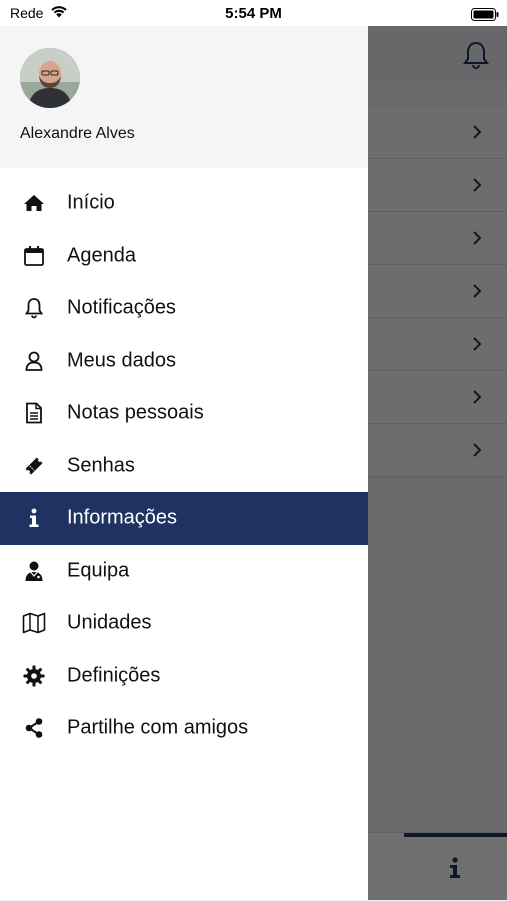 This screenshot has width=507, height=901. What do you see at coordinates (34, 466) in the screenshot?
I see `ticket-icon` at bounding box center [34, 466].